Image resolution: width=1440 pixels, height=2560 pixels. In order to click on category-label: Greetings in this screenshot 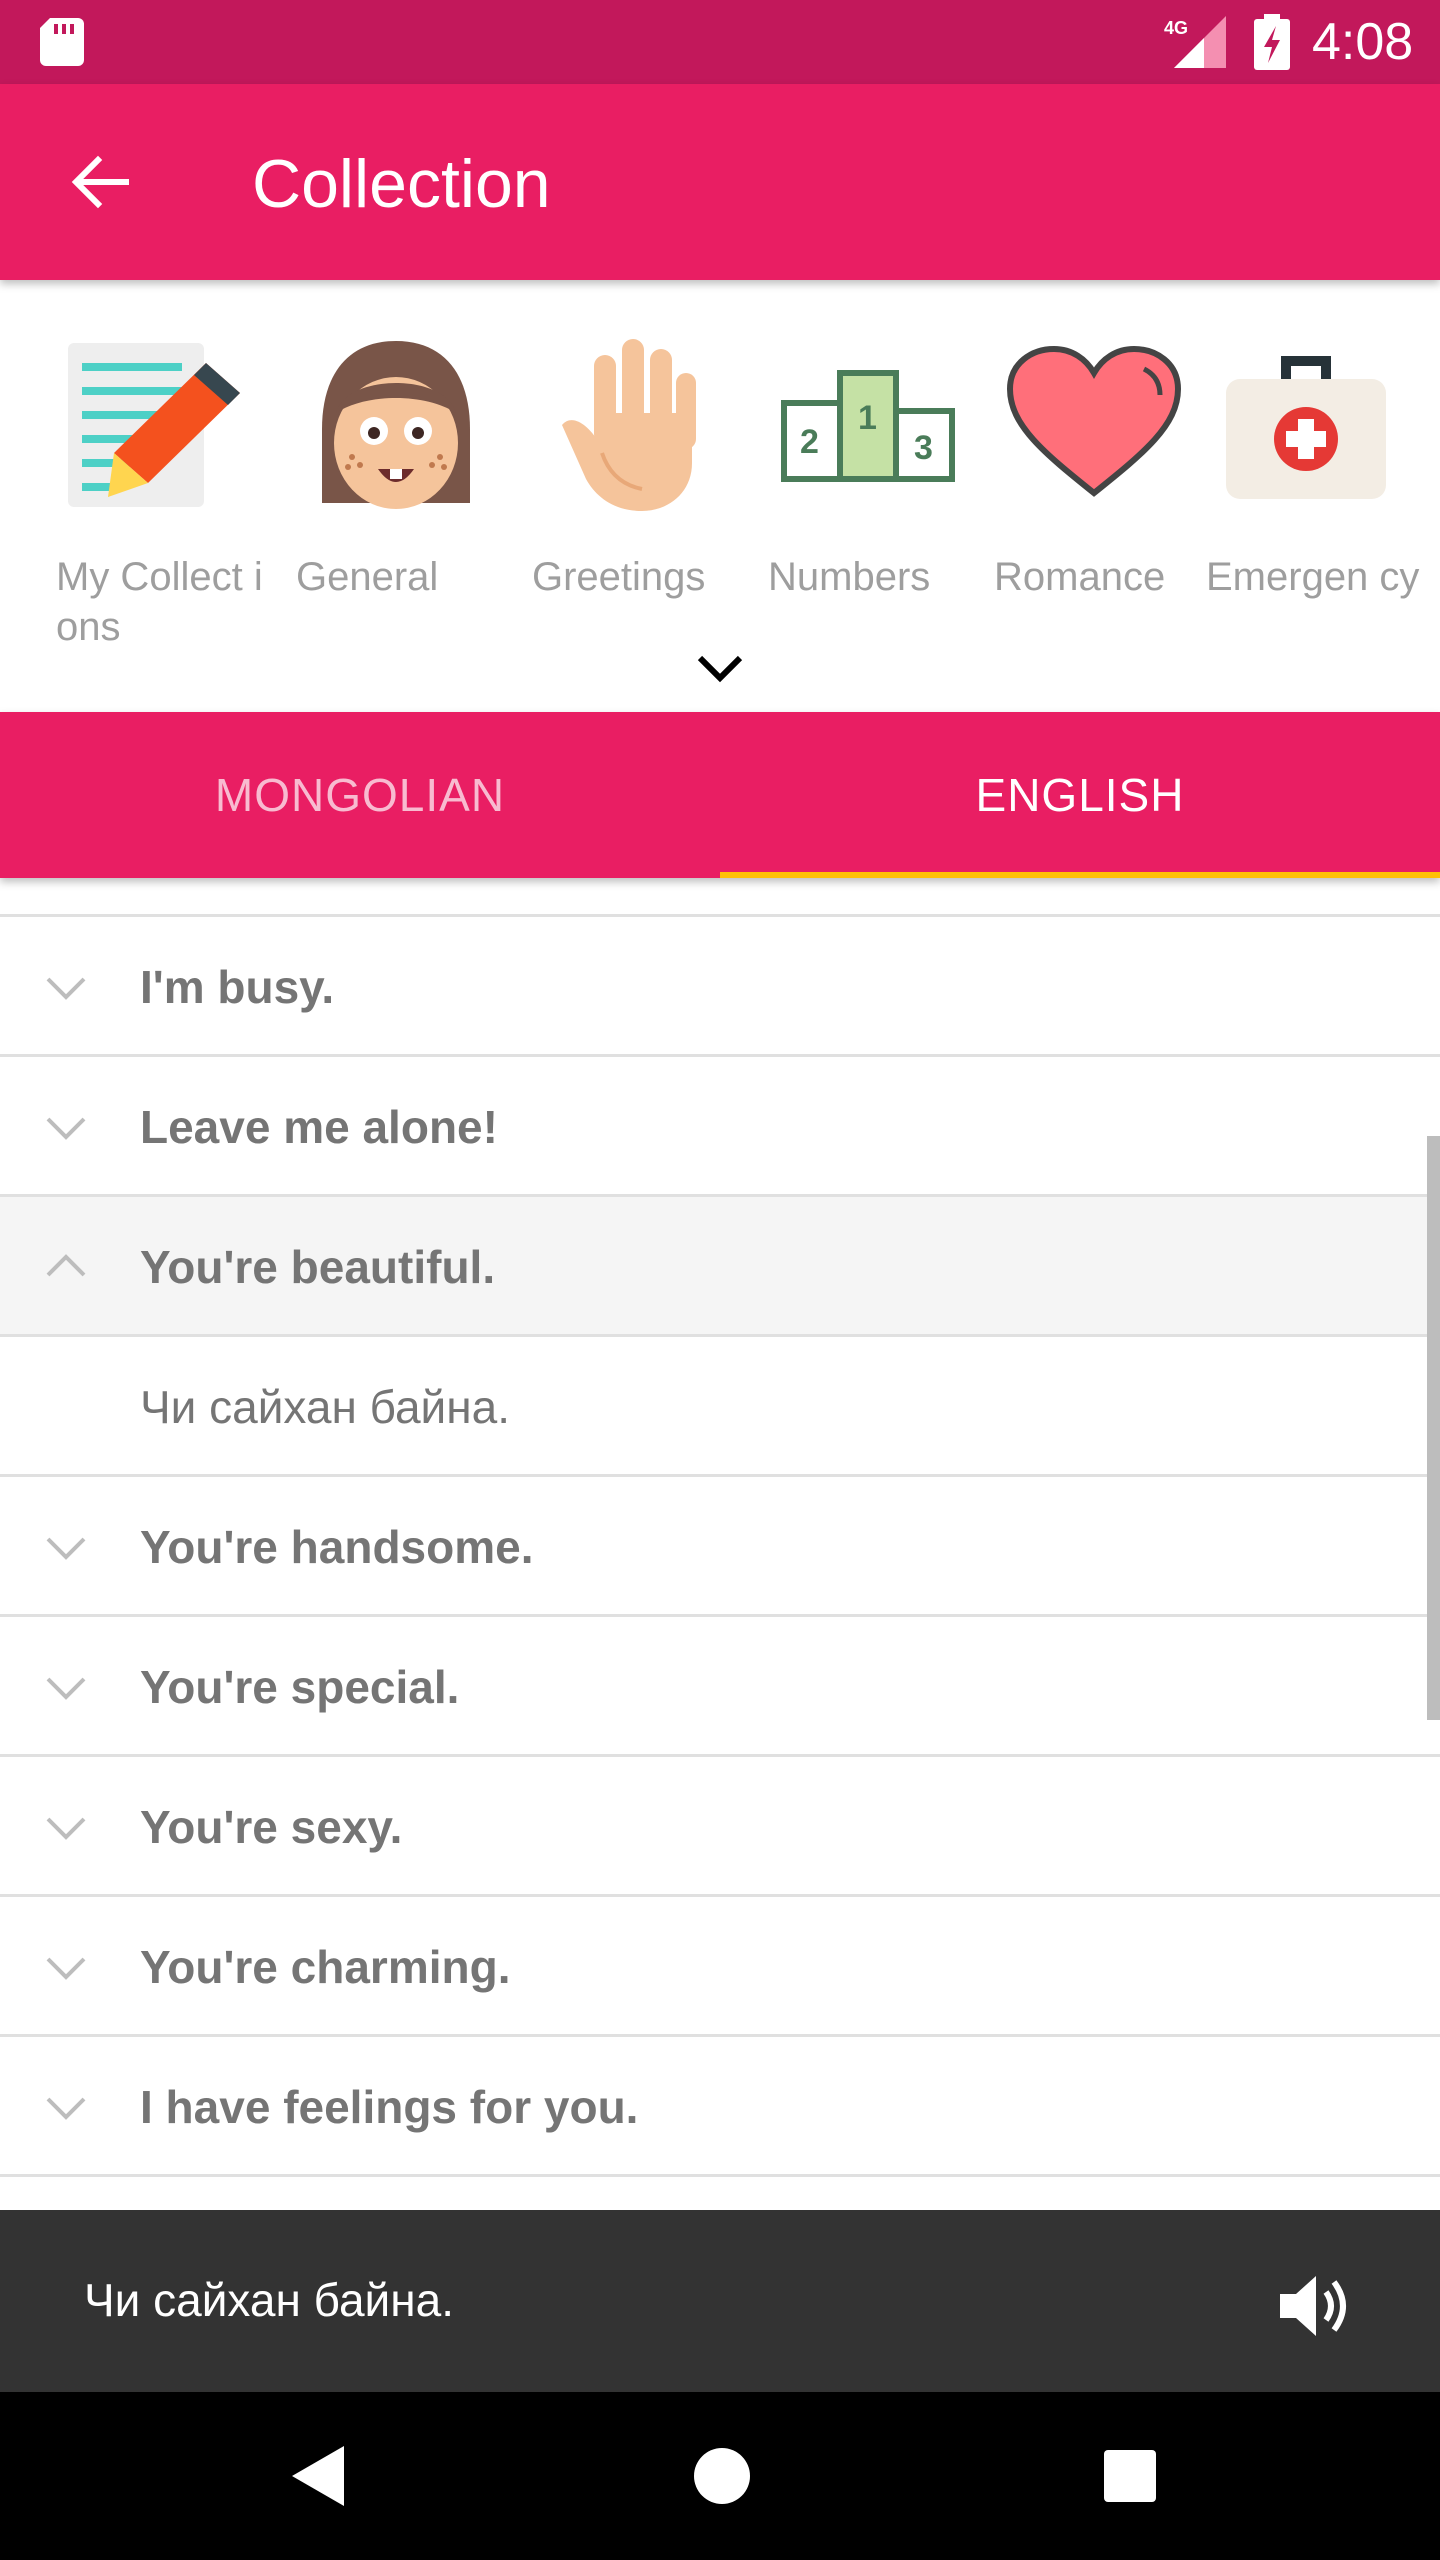, I will do `click(619, 577)`.